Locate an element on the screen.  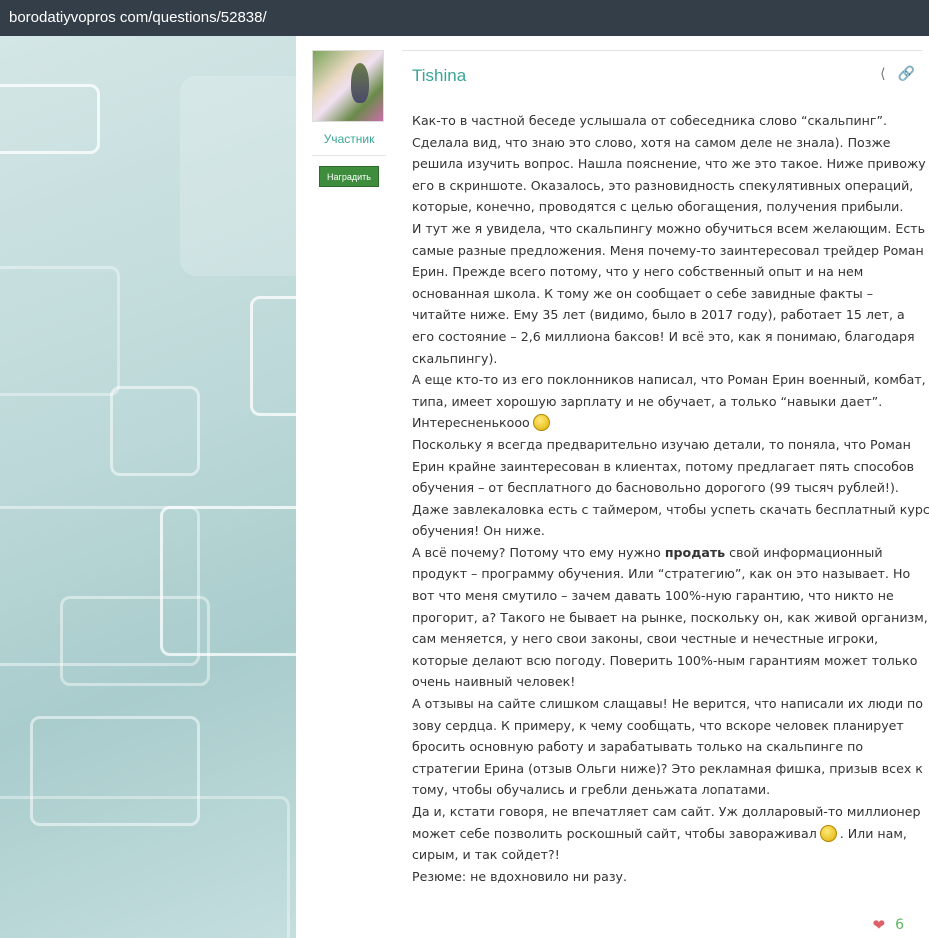
text-line: скальпингу). is located at coordinates (667, 359).